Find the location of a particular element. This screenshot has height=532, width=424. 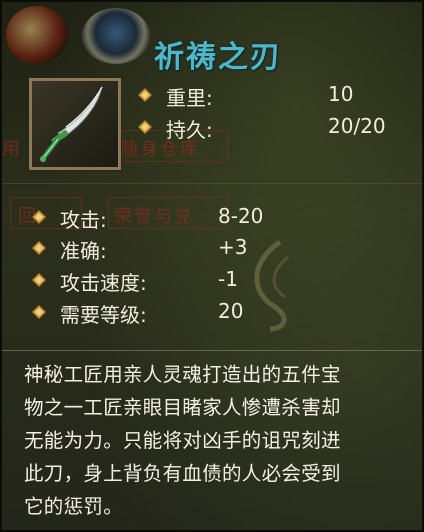

stat-row-attack: 攻击: 8-20 is located at coordinates (162, 218).